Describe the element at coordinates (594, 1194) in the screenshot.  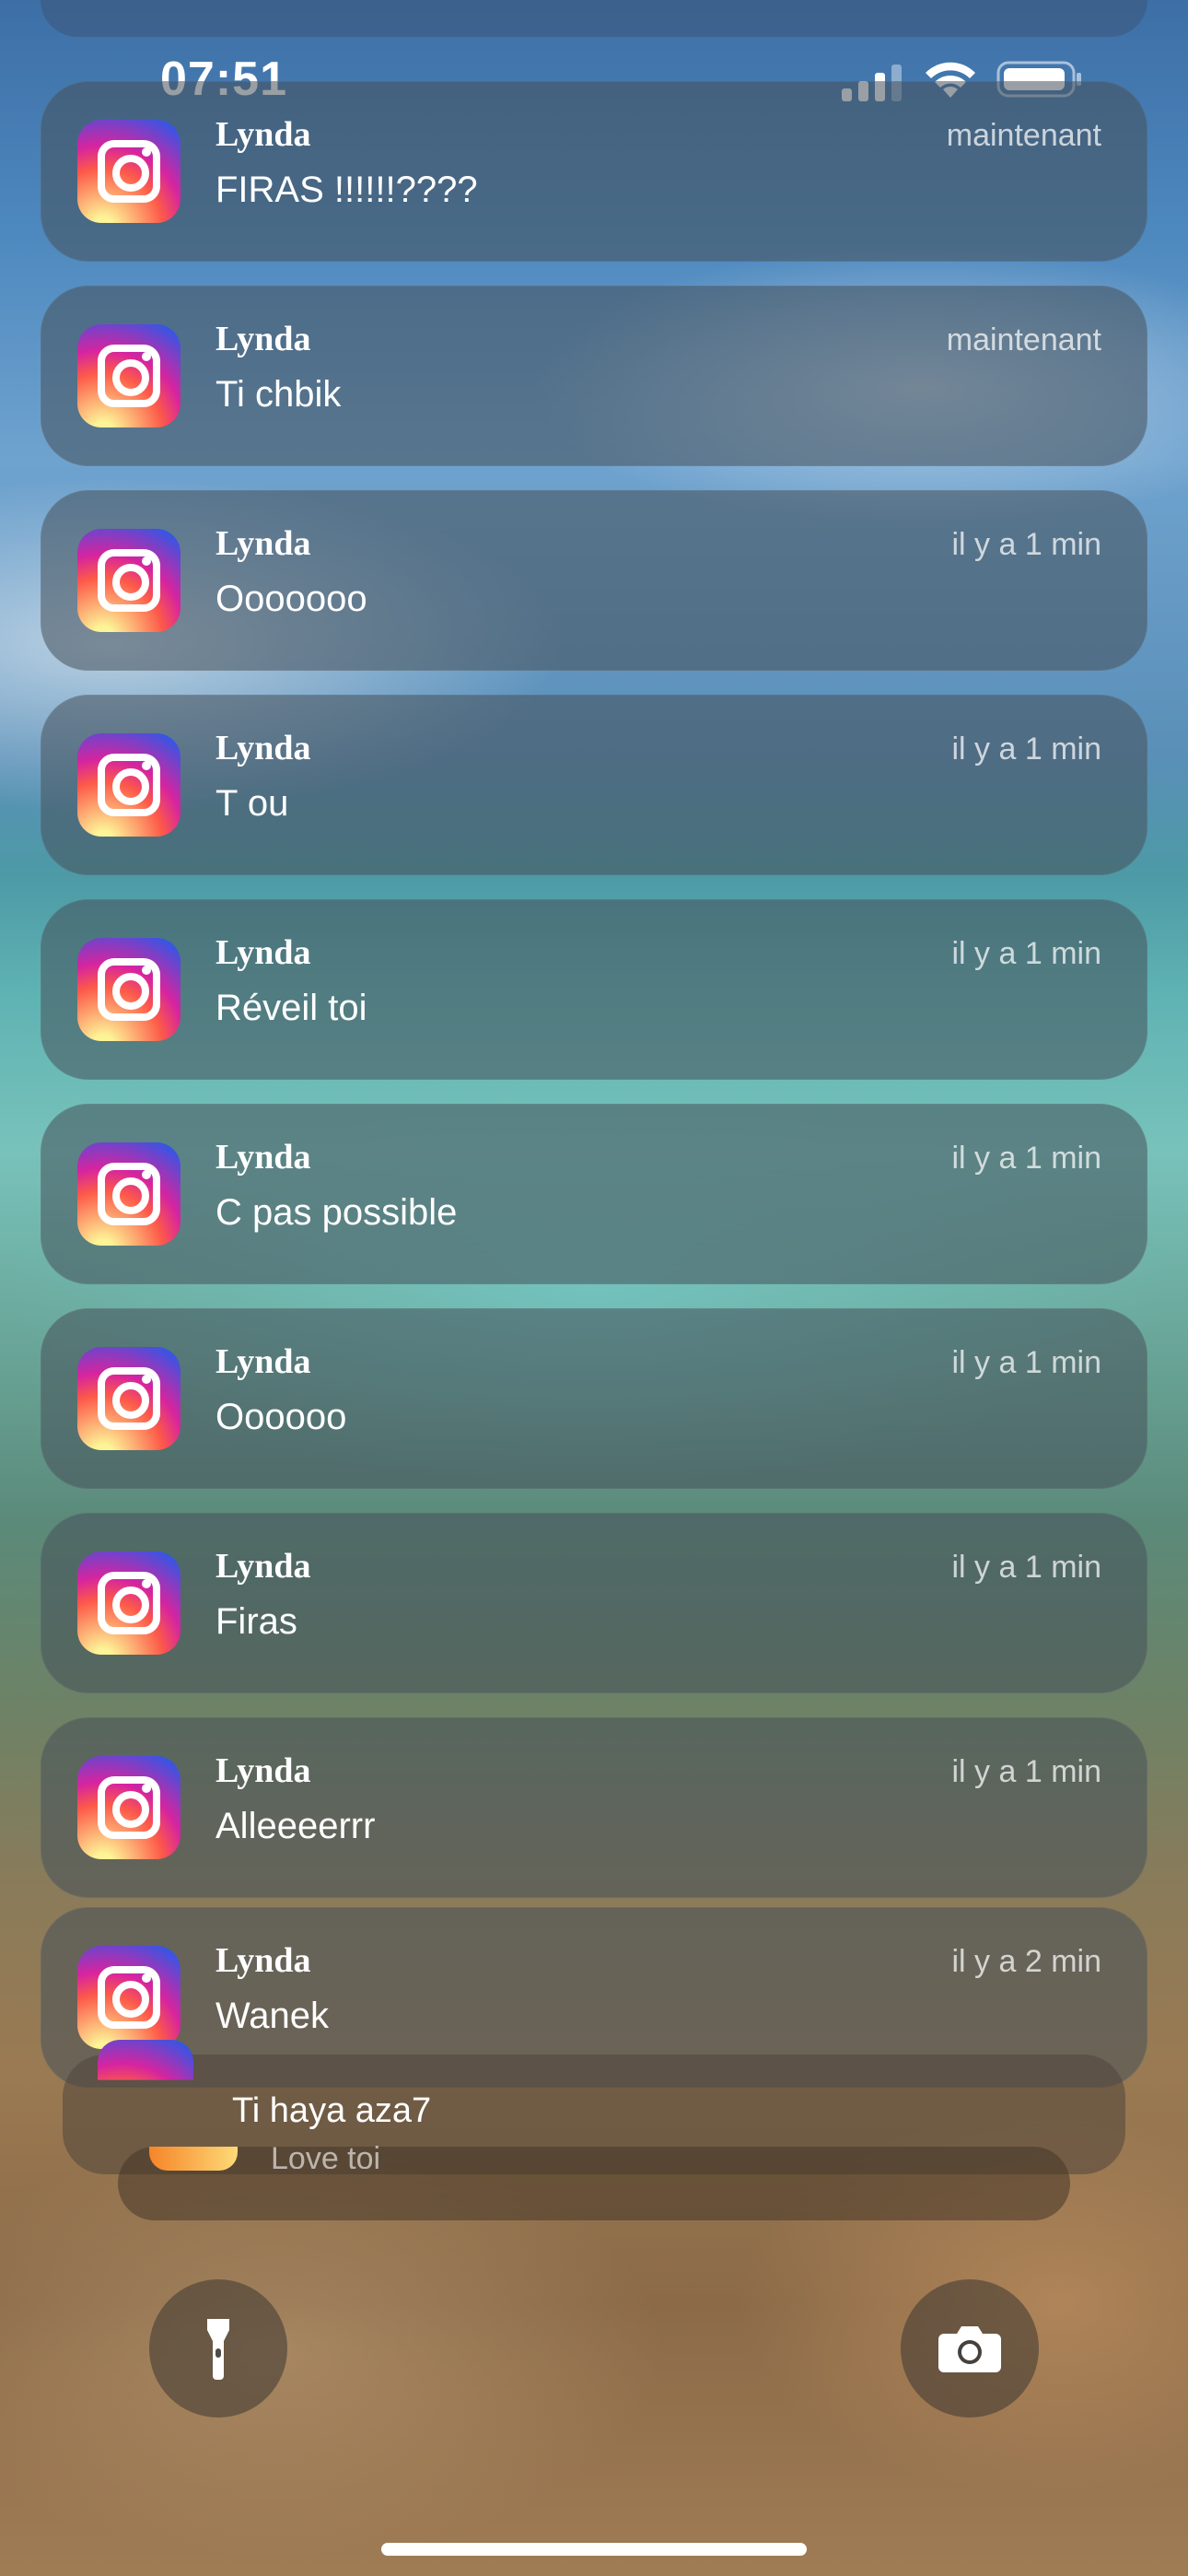
I see `notification-card: Lynda C pas possible il y a 1 min` at that location.